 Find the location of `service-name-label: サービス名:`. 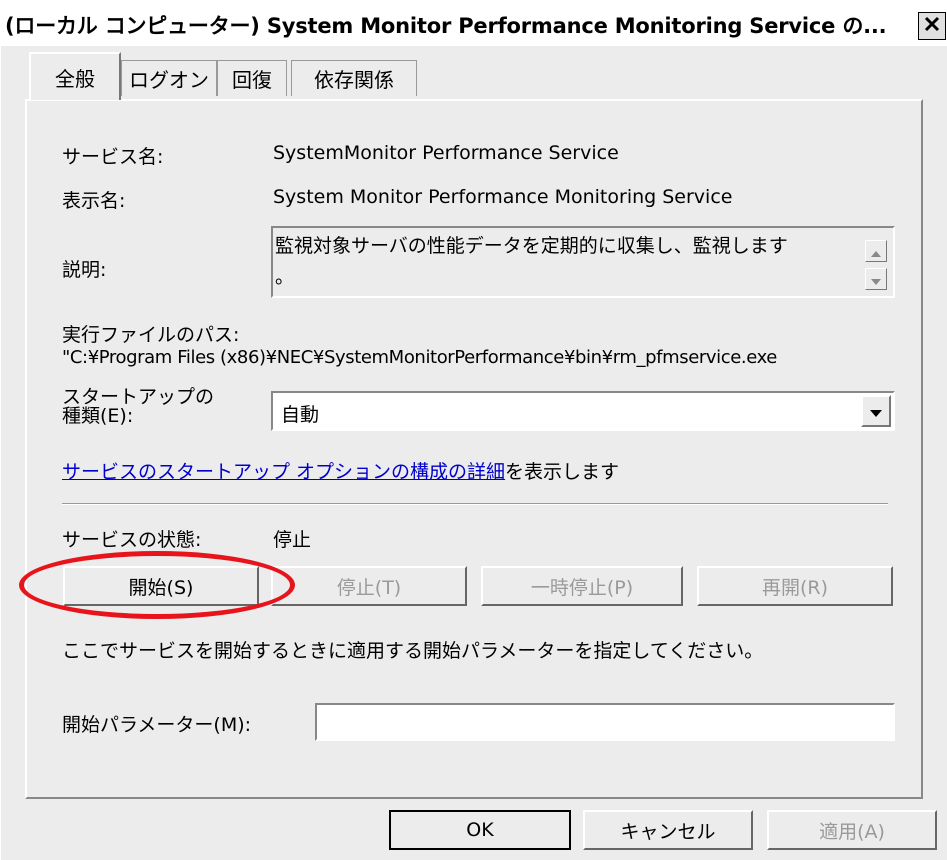

service-name-label: サービス名: is located at coordinates (113, 157).